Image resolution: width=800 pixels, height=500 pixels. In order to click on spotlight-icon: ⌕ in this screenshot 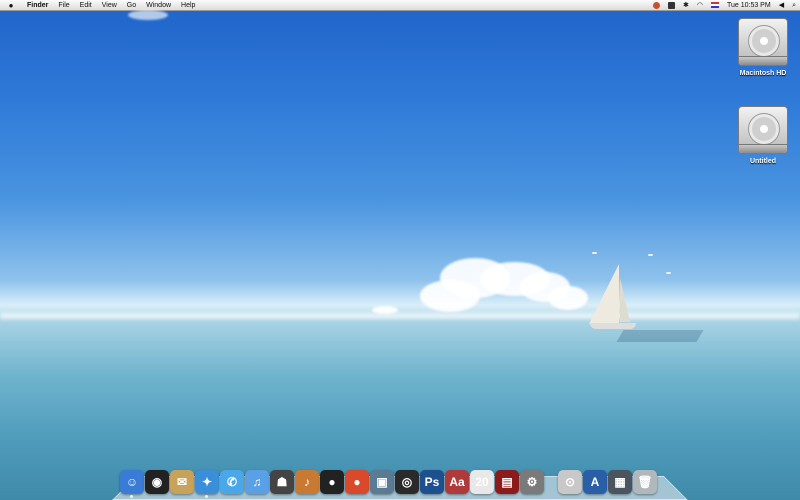, I will do `click(794, 5)`.